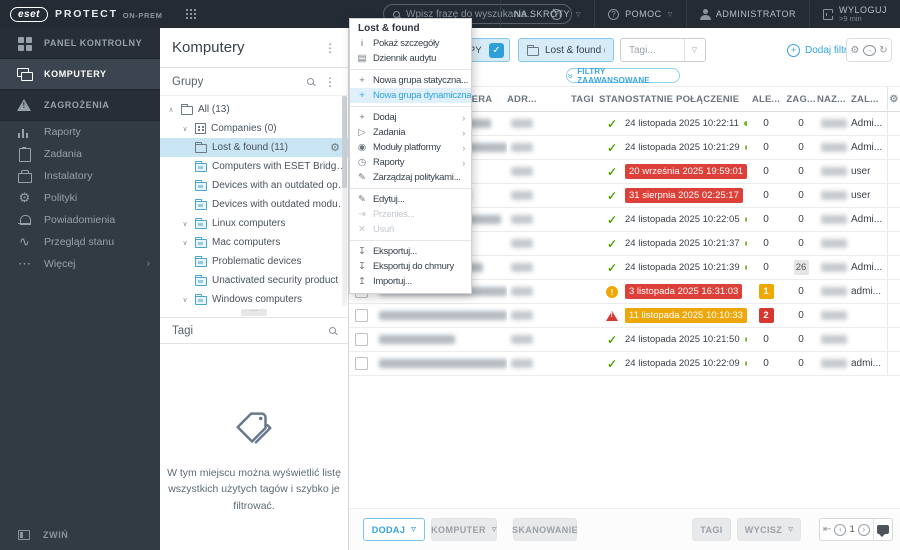  Describe the element at coordinates (335, 147) in the screenshot. I see `group-gear-icon: ⚙` at that location.